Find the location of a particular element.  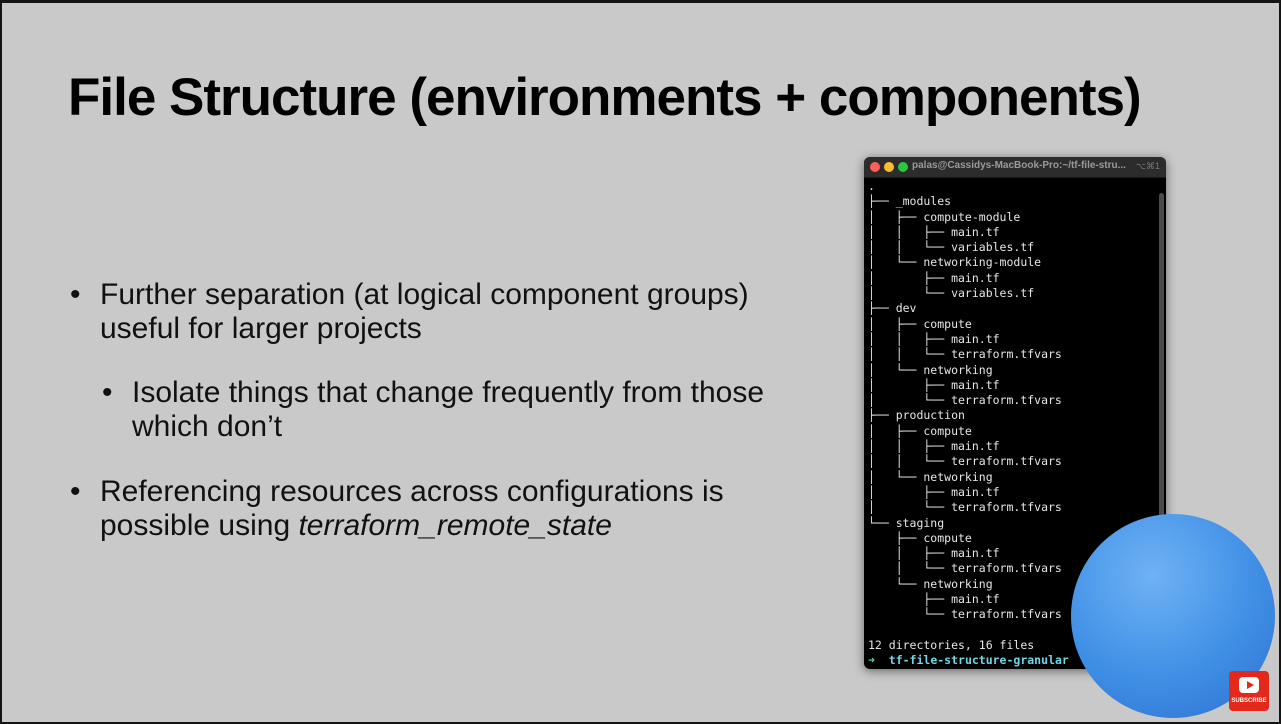

subscribe-badge: SUBSCRIBE is located at coordinates (1249, 691).